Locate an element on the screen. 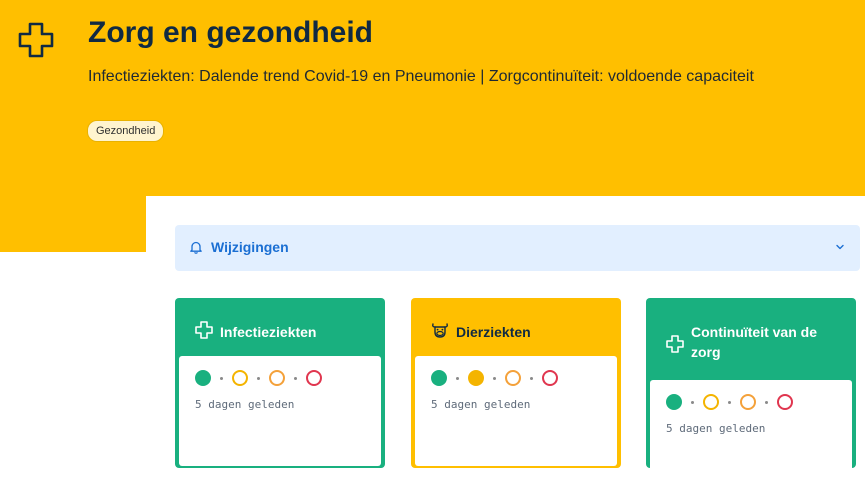 This screenshot has height=490, width=865. changes-label: Wijzigingen is located at coordinates (250, 247).